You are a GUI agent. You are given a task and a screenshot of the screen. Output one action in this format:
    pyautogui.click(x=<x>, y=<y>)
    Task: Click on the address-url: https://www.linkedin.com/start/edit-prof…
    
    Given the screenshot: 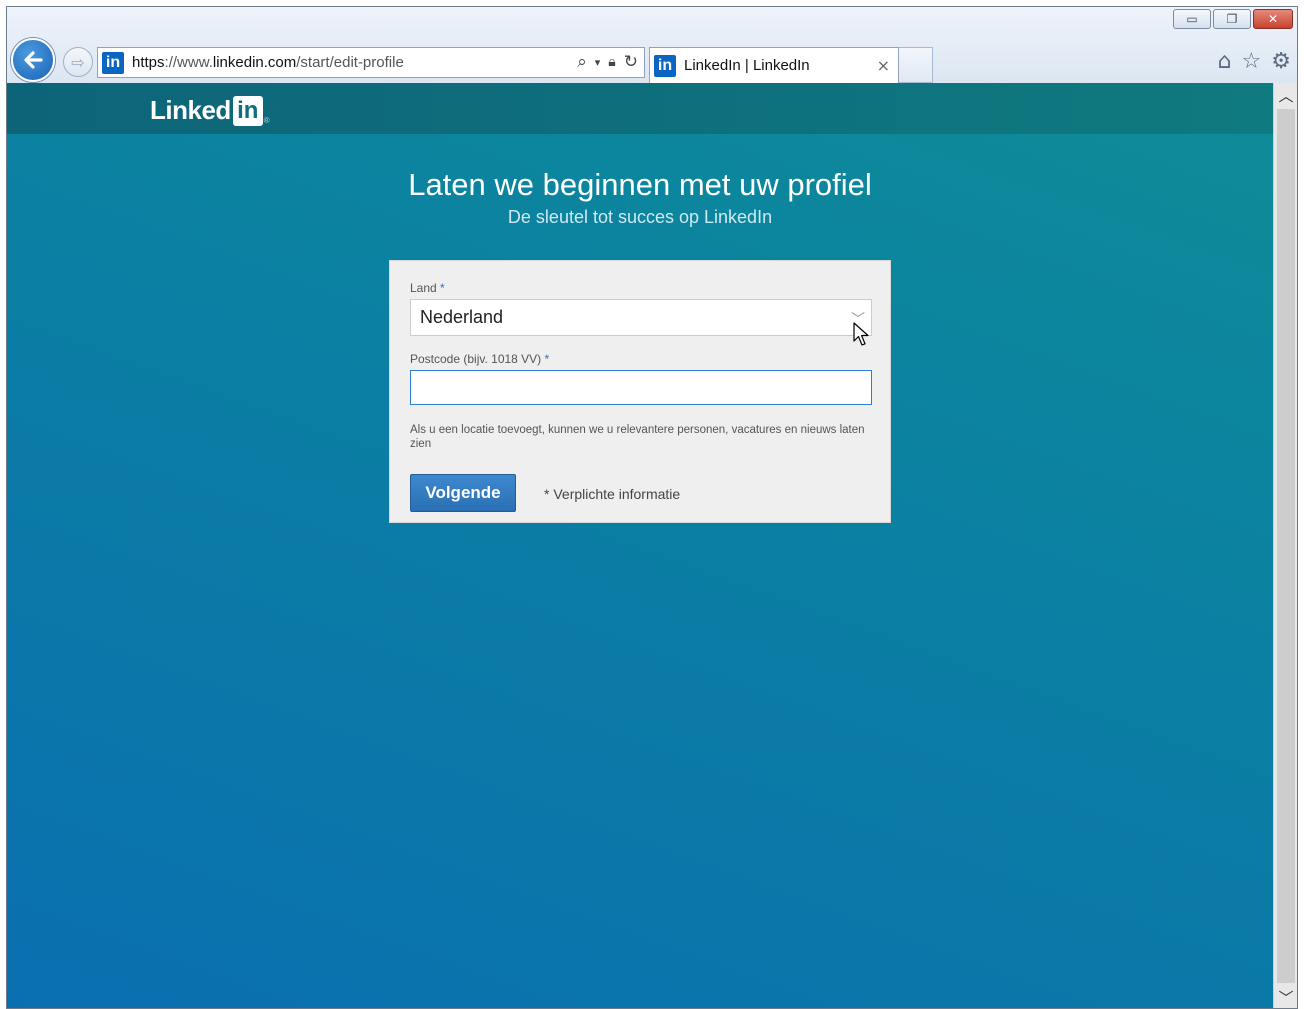 What is the action you would take?
    pyautogui.click(x=268, y=62)
    